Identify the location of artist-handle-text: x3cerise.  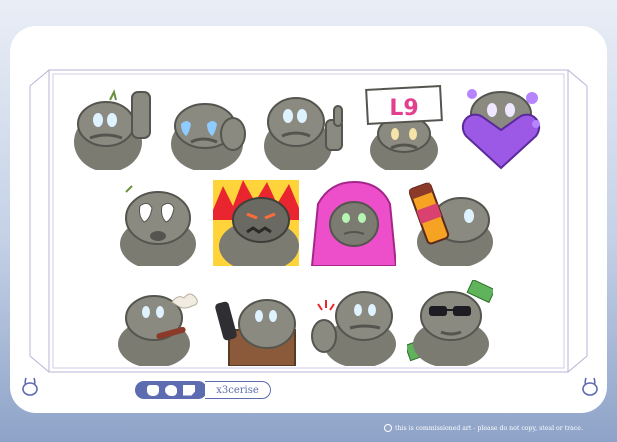
(237, 390).